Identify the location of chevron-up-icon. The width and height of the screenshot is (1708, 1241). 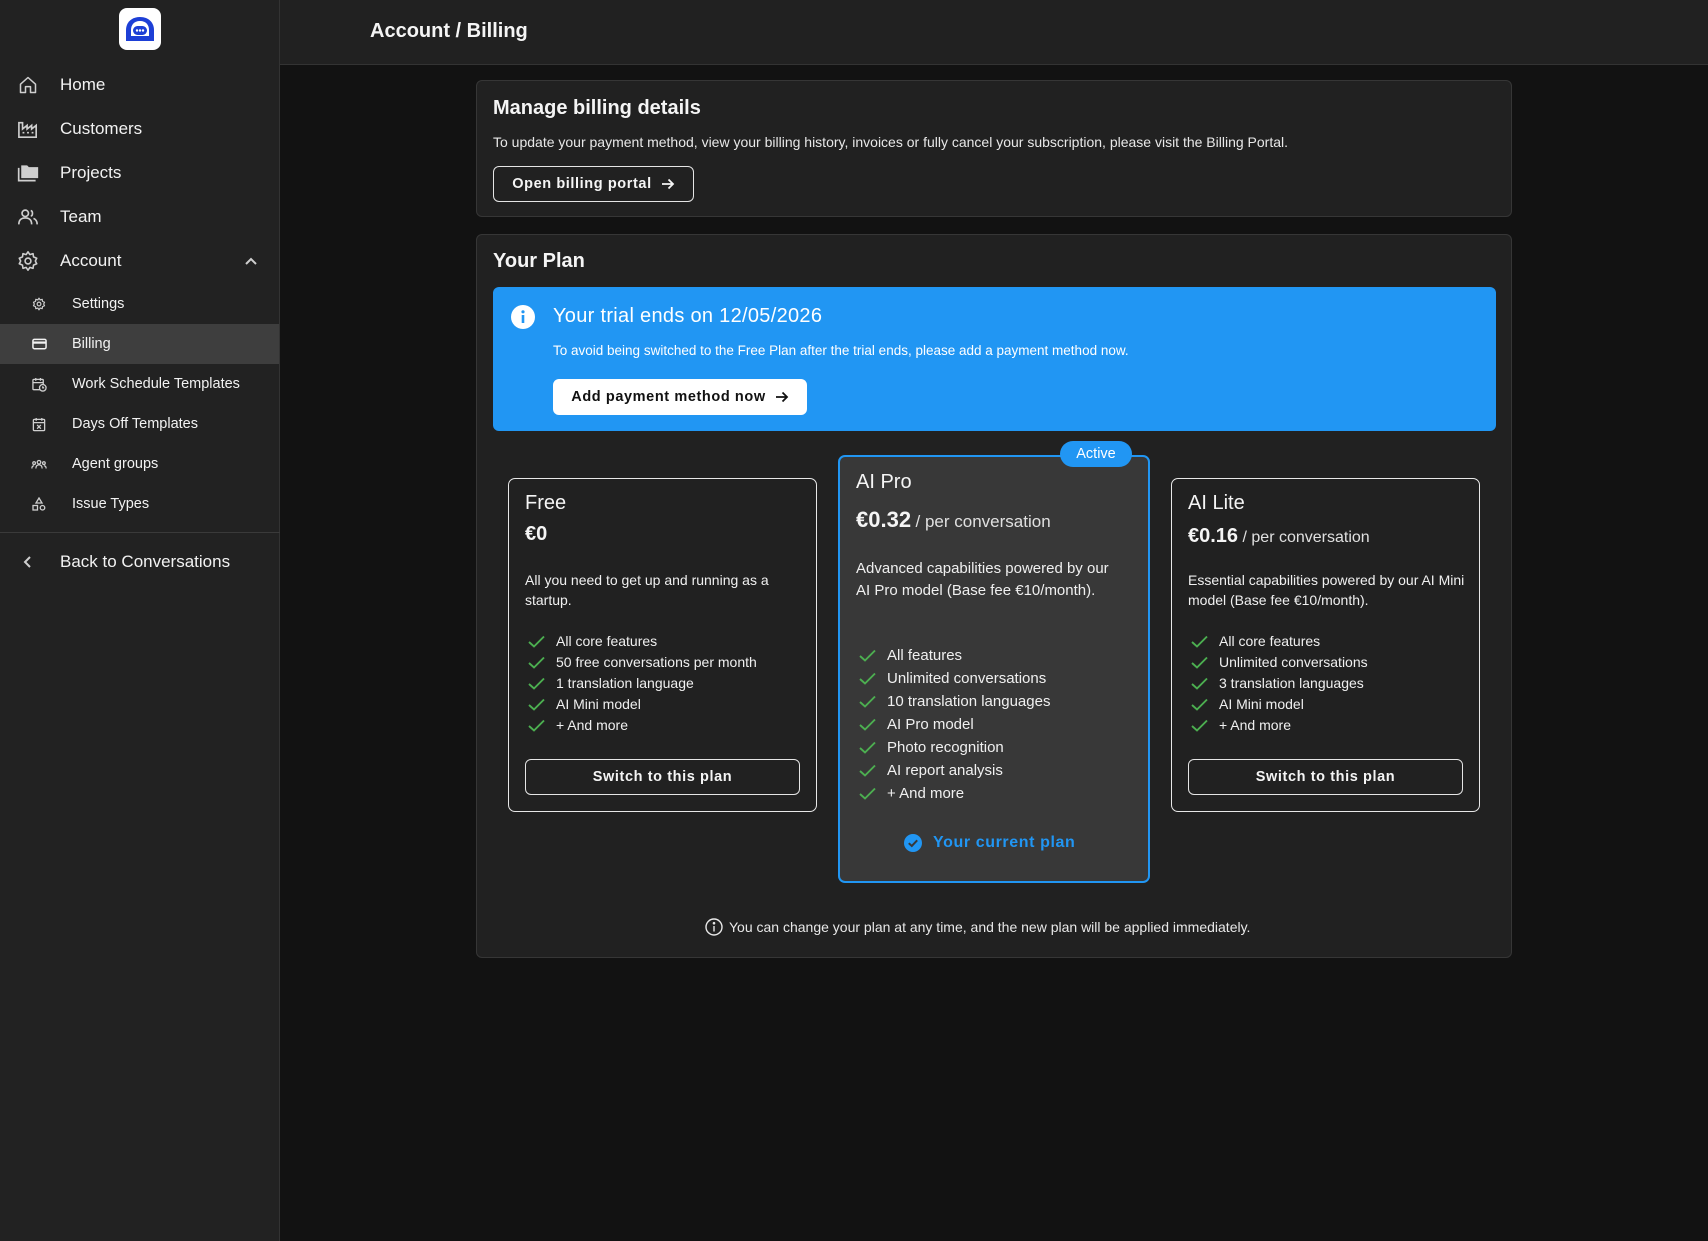
(251, 261).